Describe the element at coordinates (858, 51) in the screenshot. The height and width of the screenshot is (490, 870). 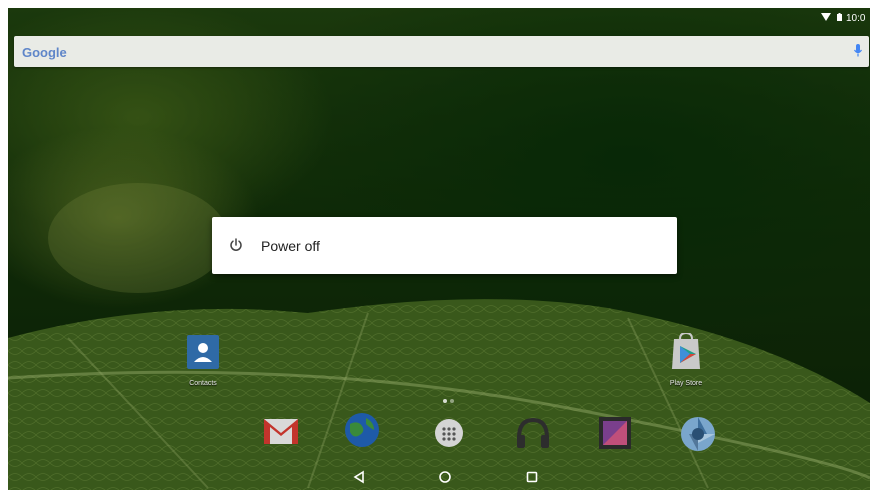
I see `mic-icon` at that location.